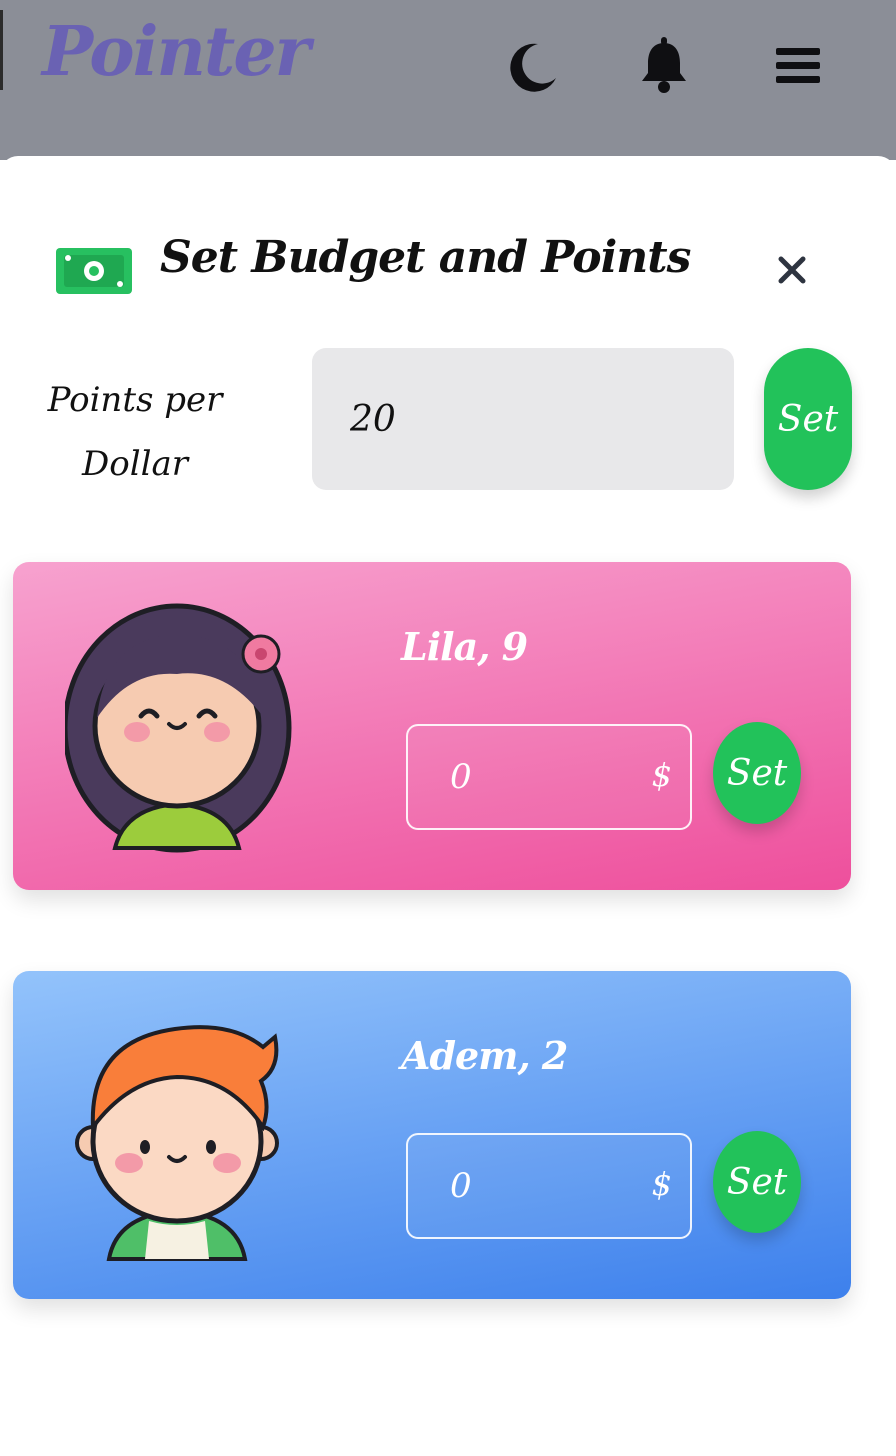 This screenshot has width=896, height=1456. I want to click on points-set-button: Set, so click(808, 419).